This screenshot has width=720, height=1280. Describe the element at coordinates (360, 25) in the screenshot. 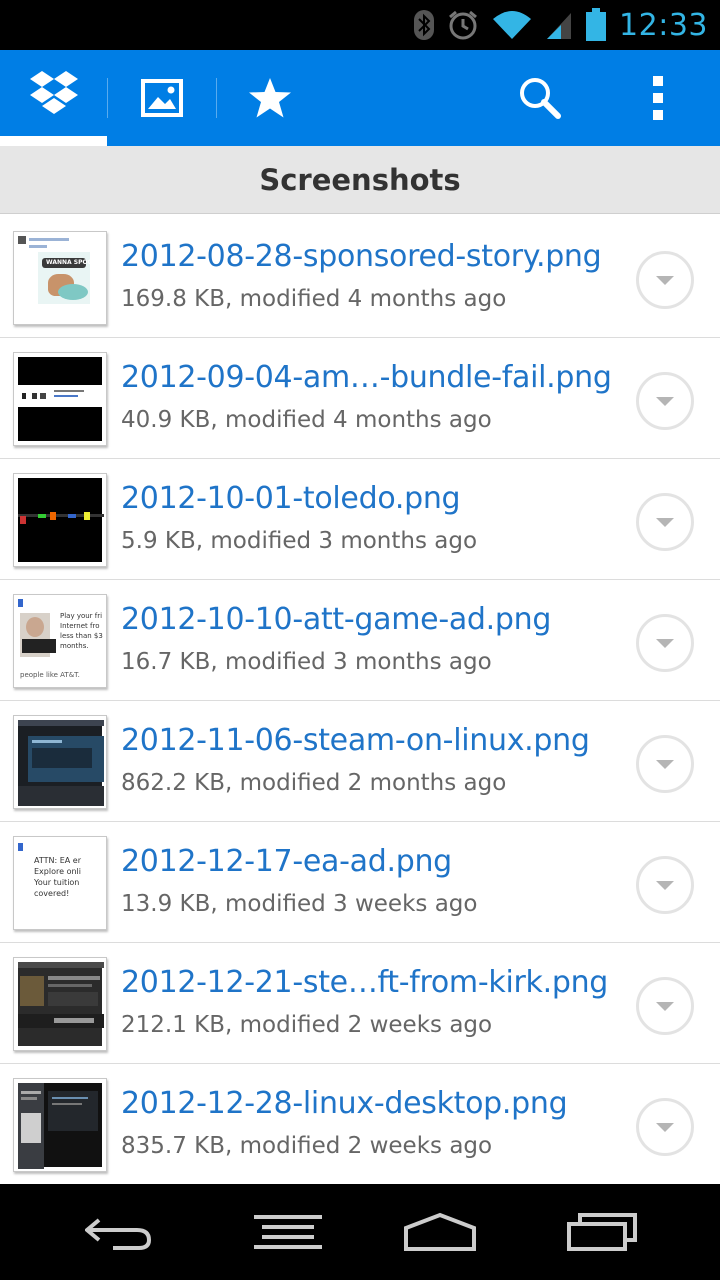

I see `status-bar: 12:33` at that location.